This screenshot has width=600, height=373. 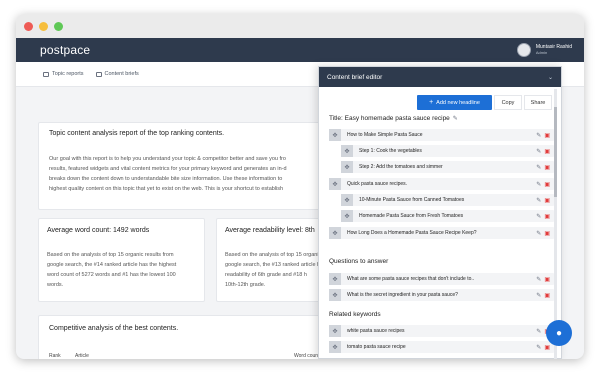 I want to click on col-rank: Rank, so click(x=55, y=356).